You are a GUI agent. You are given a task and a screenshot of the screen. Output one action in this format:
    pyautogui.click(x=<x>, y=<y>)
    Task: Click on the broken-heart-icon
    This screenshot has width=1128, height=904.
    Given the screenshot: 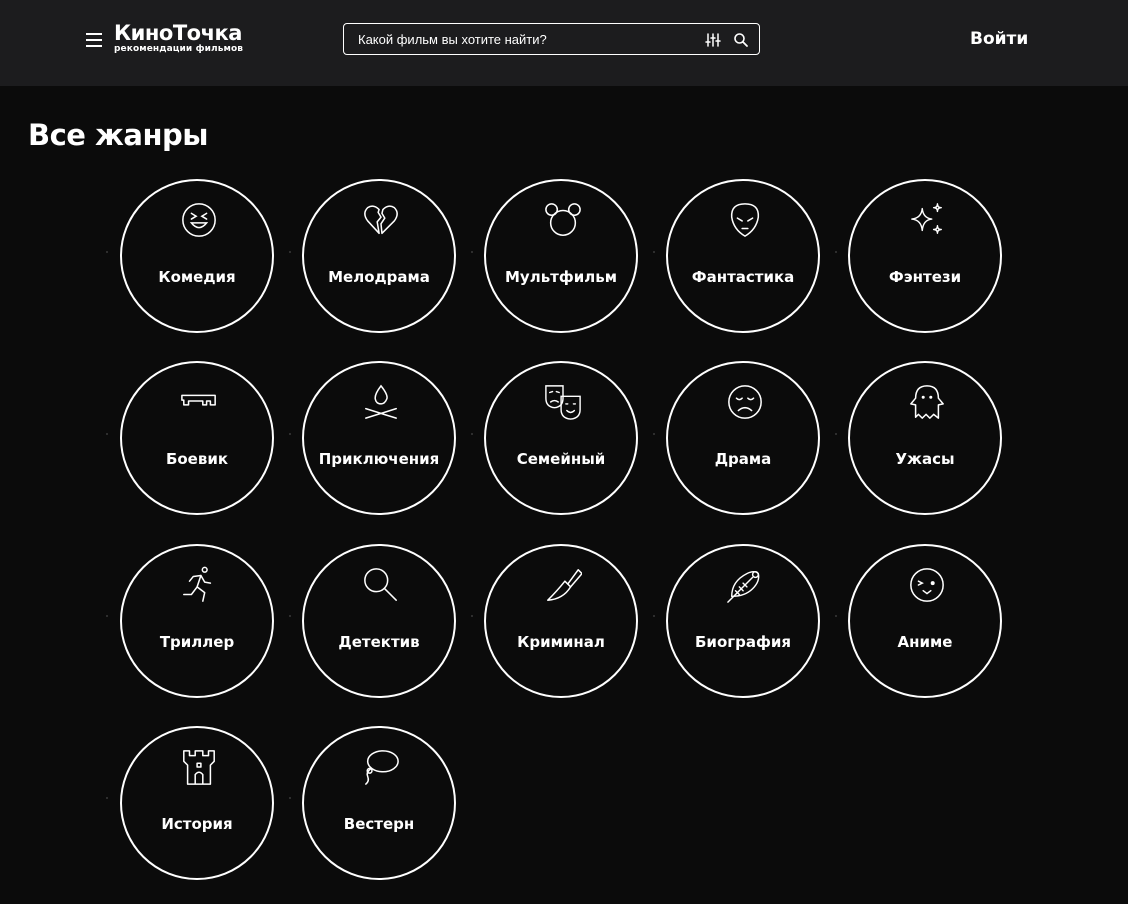 What is the action you would take?
    pyautogui.click(x=381, y=220)
    